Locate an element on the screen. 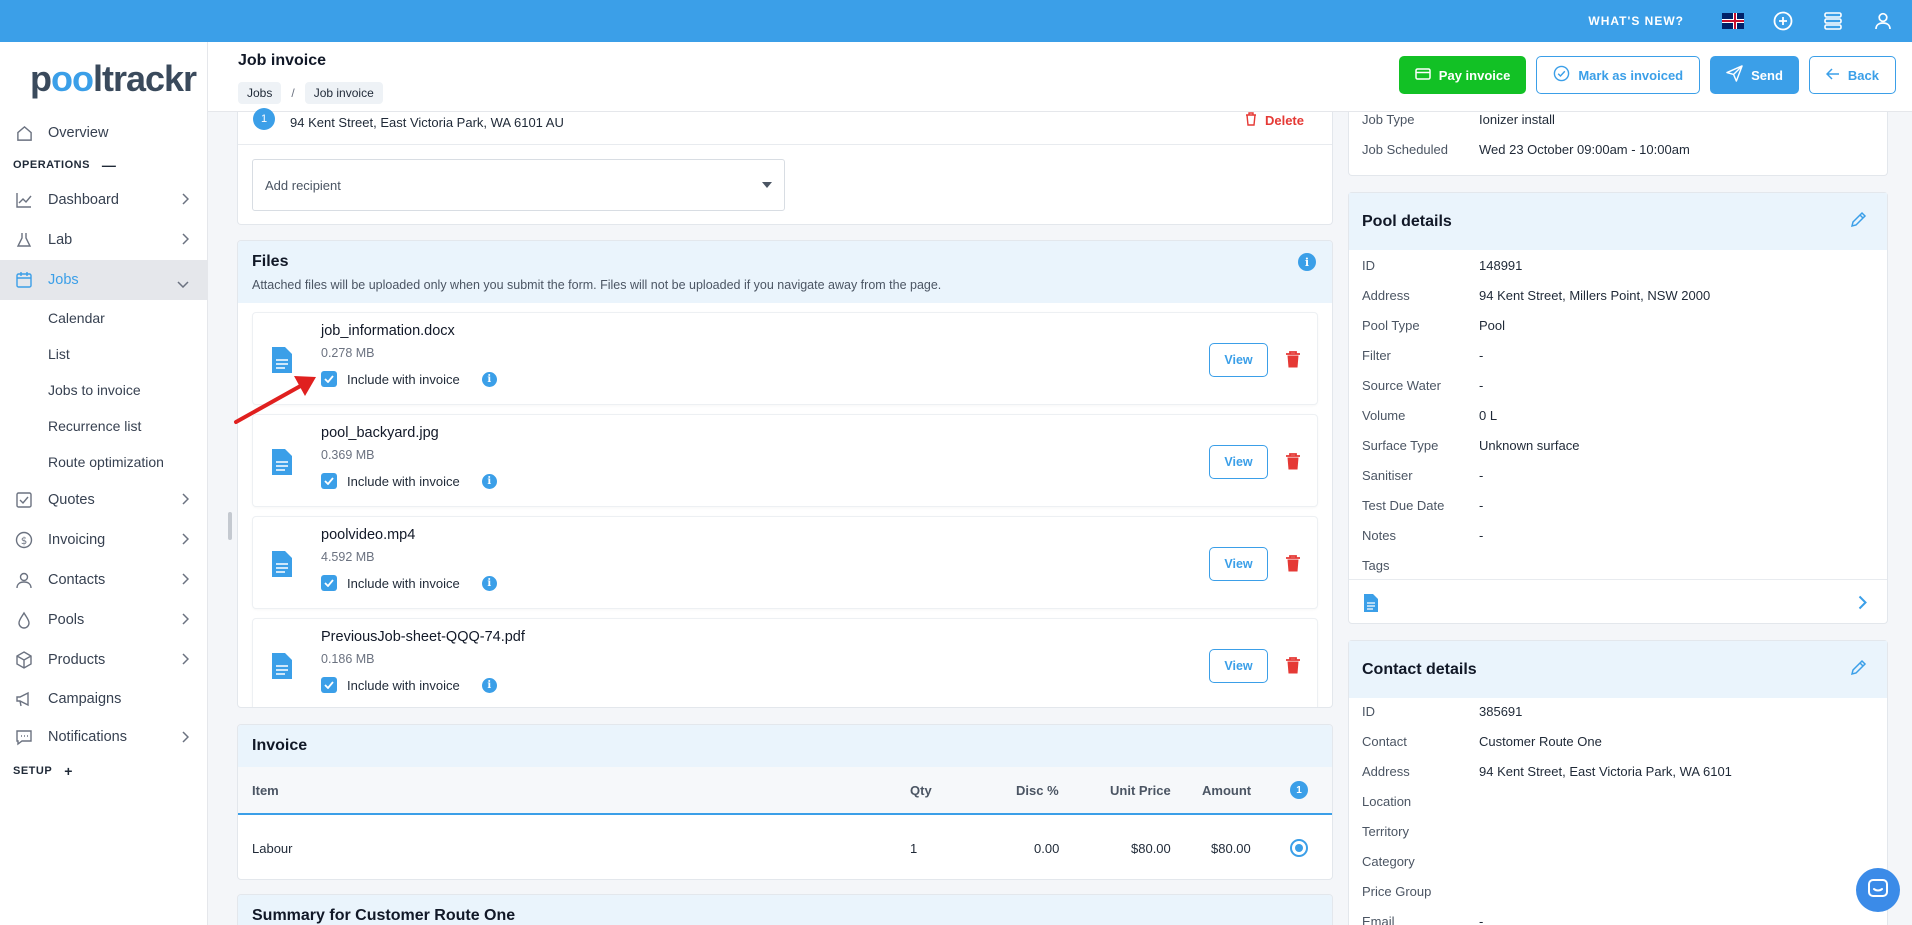 Image resolution: width=1912 pixels, height=925 pixels. operations-section: OPERATIONS — is located at coordinates (103, 165).